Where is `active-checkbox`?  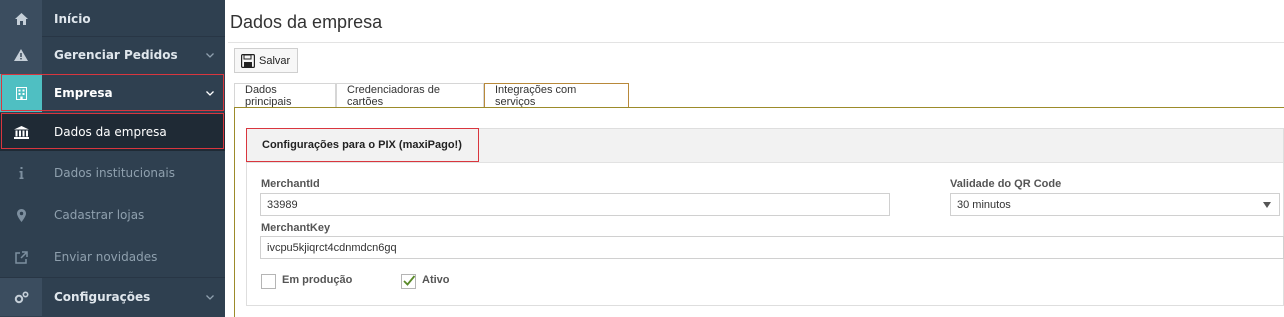 active-checkbox is located at coordinates (408, 281).